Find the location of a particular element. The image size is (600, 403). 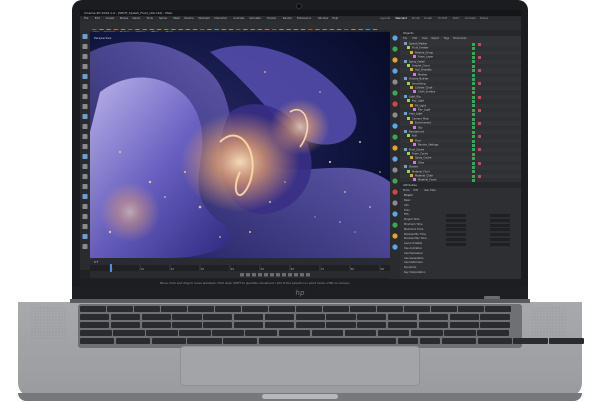

objects-tab: Tags is located at coordinates (446, 38).